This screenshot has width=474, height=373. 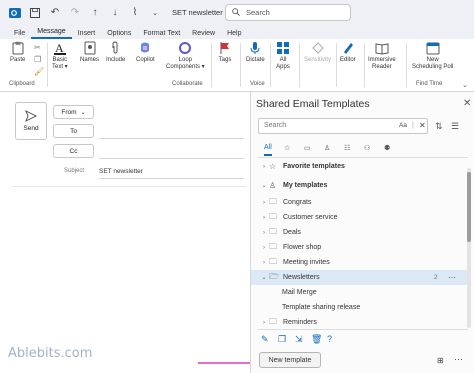 What do you see at coordinates (31, 128) in the screenshot?
I see `send-label: Send` at bounding box center [31, 128].